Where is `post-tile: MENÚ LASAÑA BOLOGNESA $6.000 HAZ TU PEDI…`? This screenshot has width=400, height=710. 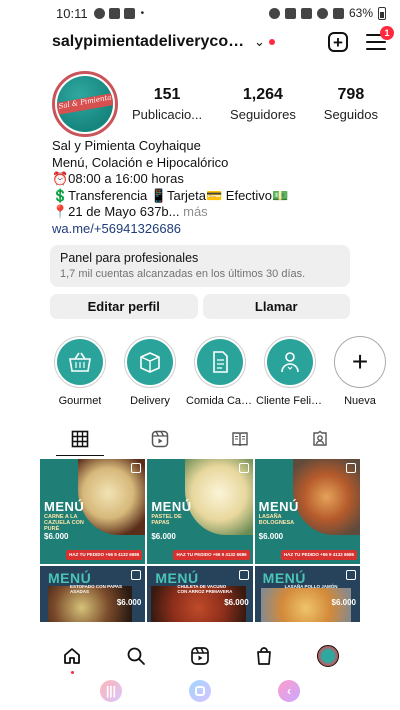
post-tile: MENÚ LASAÑA BOLOGNESA $6.000 HAZ TU PEDI… is located at coordinates (307, 511).